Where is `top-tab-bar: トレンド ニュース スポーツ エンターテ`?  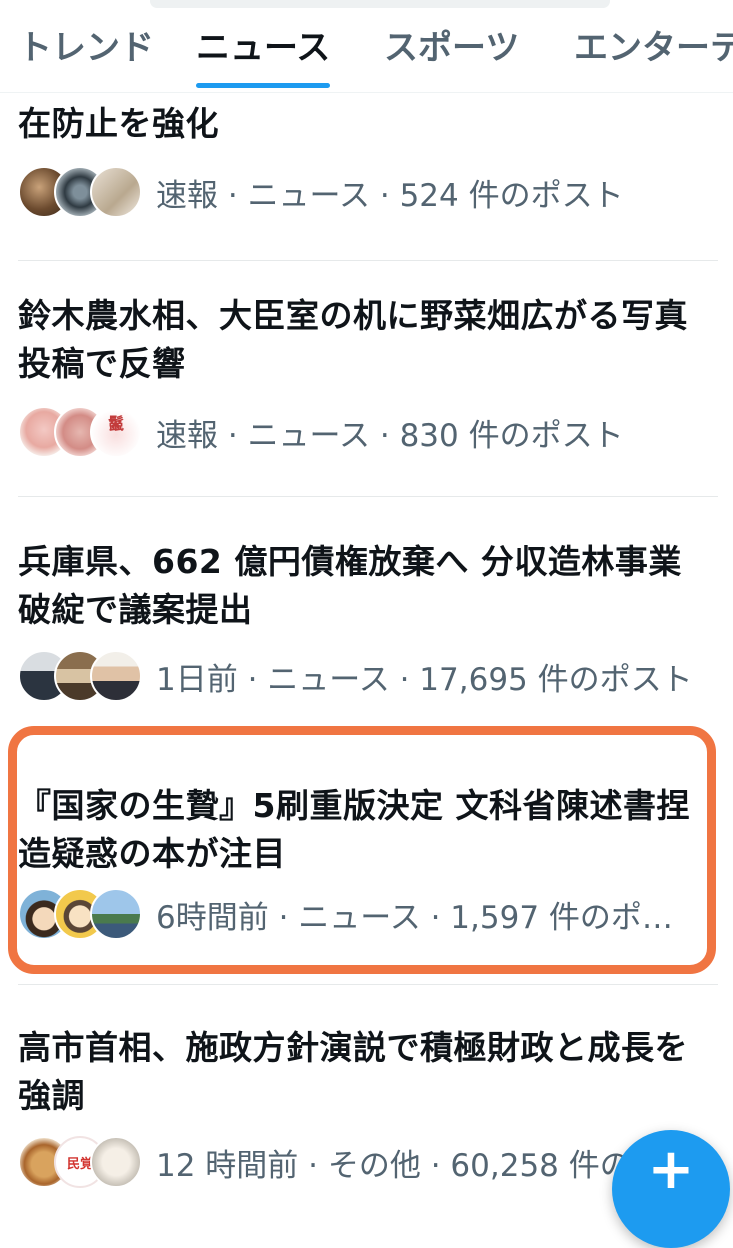
top-tab-bar: トレンド ニュース スポーツ エンターテ is located at coordinates (366, 46).